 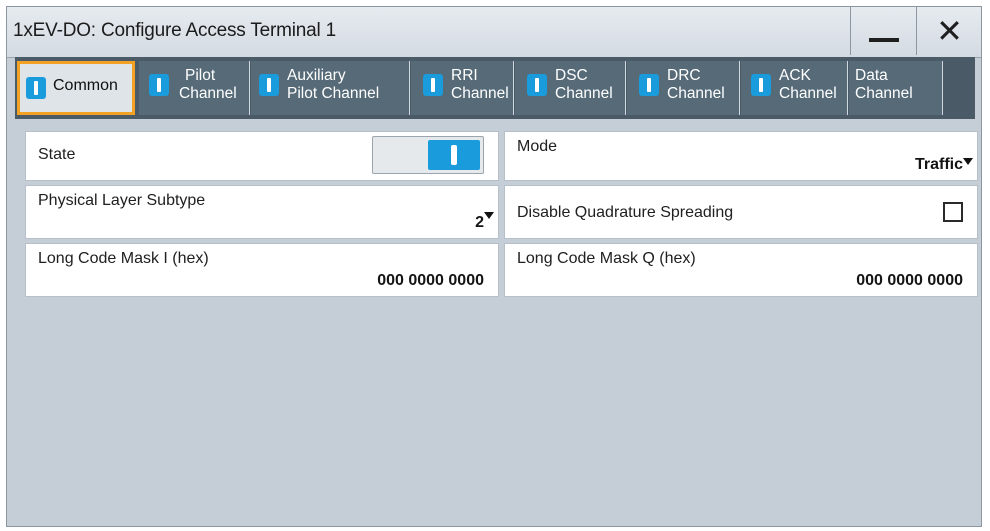 I want to click on tab-ack-channel: ACK Channel, so click(x=794, y=88).